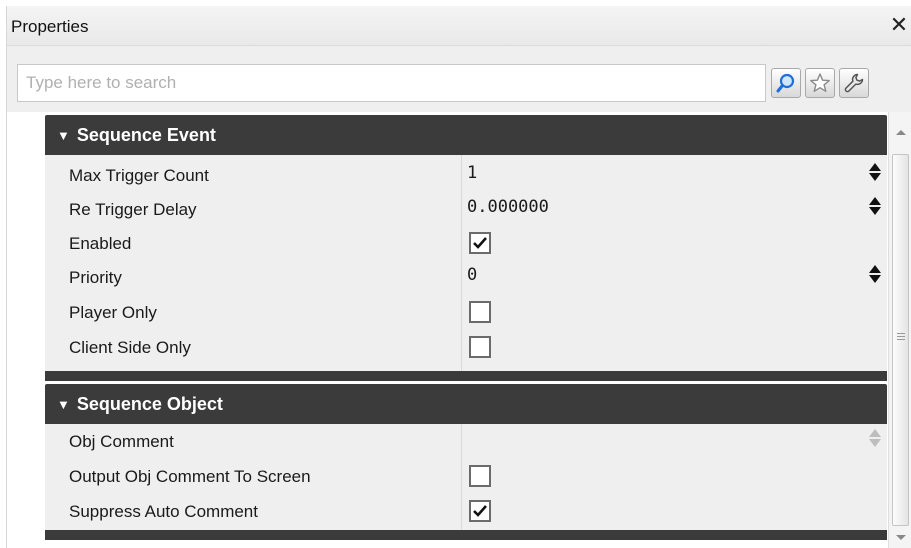 This screenshot has width=911, height=548. I want to click on wrench-icon, so click(854, 83).